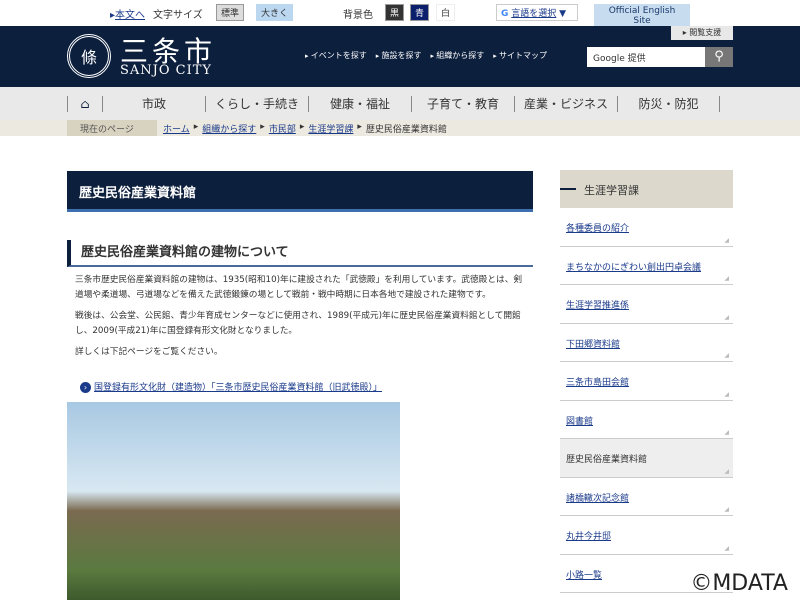 This screenshot has height=600, width=800. I want to click on language-select: G 言語を選択 ▼, so click(537, 12).